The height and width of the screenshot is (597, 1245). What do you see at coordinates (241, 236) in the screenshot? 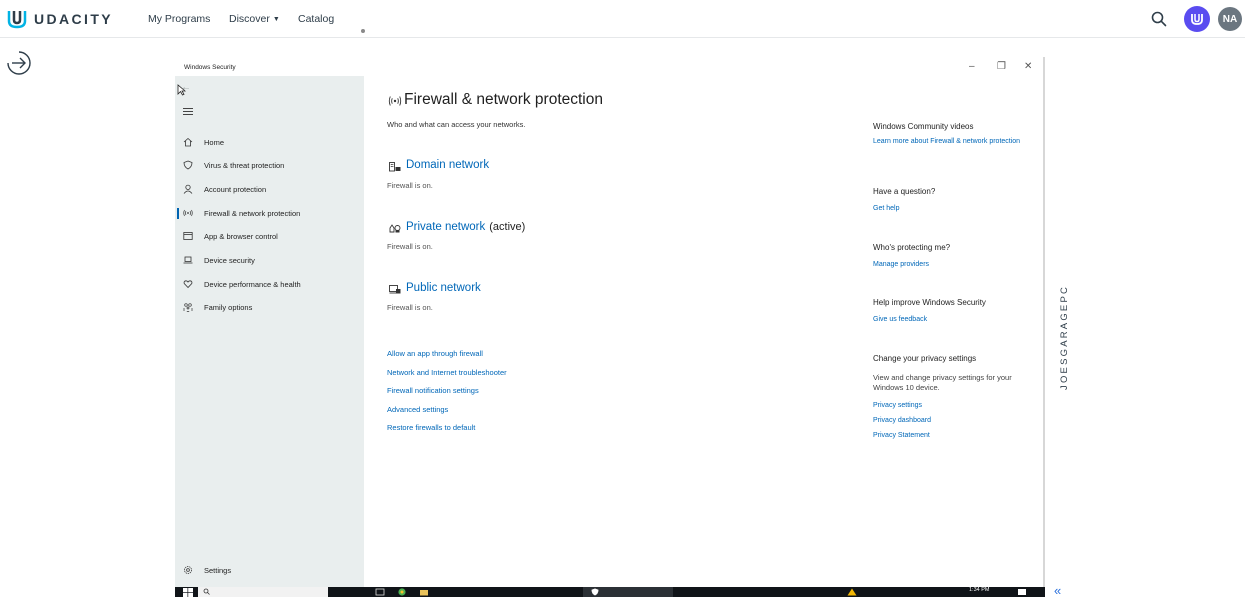
I see `sidebar-item-label: App & browser control` at bounding box center [241, 236].